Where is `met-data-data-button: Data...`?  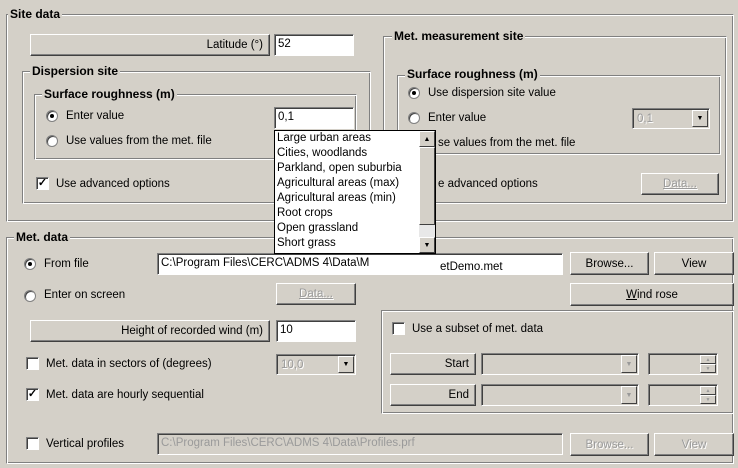
met-data-data-button: Data... is located at coordinates (316, 294).